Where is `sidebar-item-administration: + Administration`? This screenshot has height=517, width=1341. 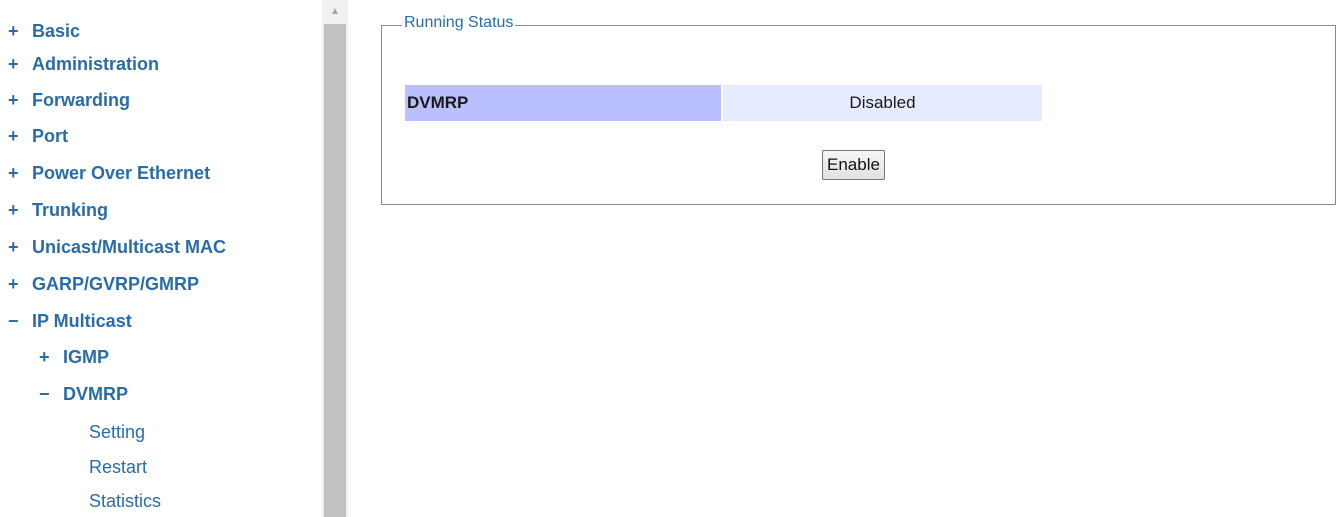 sidebar-item-administration: + Administration is located at coordinates (83, 64).